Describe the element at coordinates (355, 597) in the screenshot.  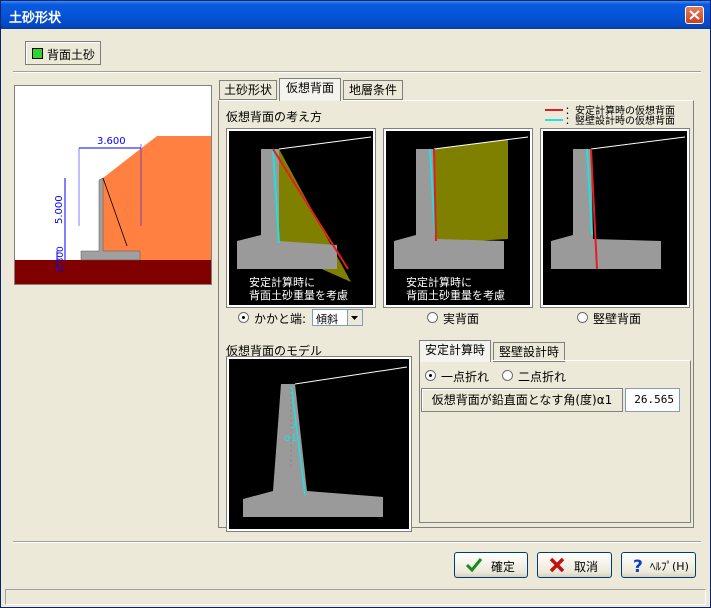
I see `status-bar` at that location.